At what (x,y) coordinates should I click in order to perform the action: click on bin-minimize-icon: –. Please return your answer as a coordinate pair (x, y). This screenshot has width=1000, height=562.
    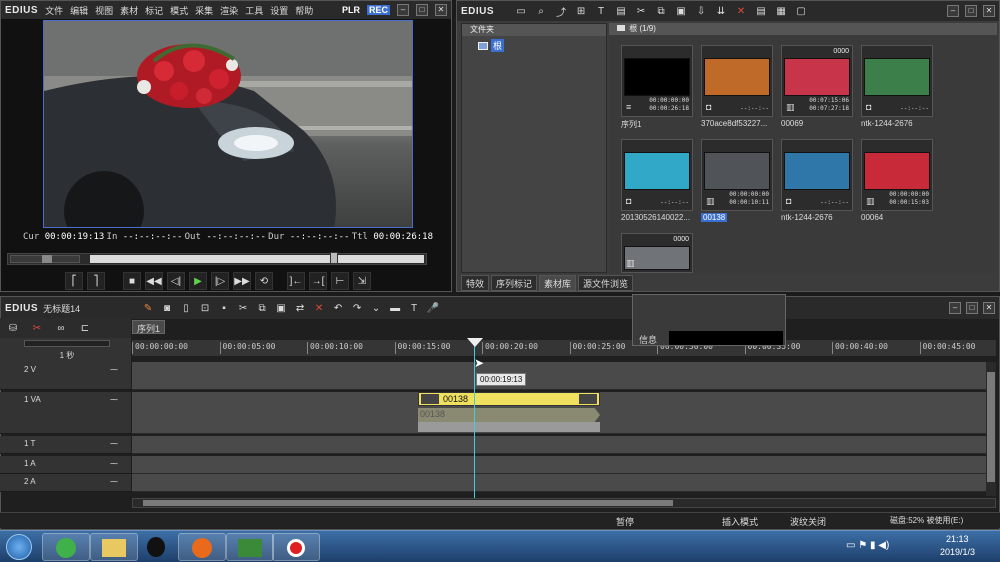
    Looking at the image, I should click on (953, 11).